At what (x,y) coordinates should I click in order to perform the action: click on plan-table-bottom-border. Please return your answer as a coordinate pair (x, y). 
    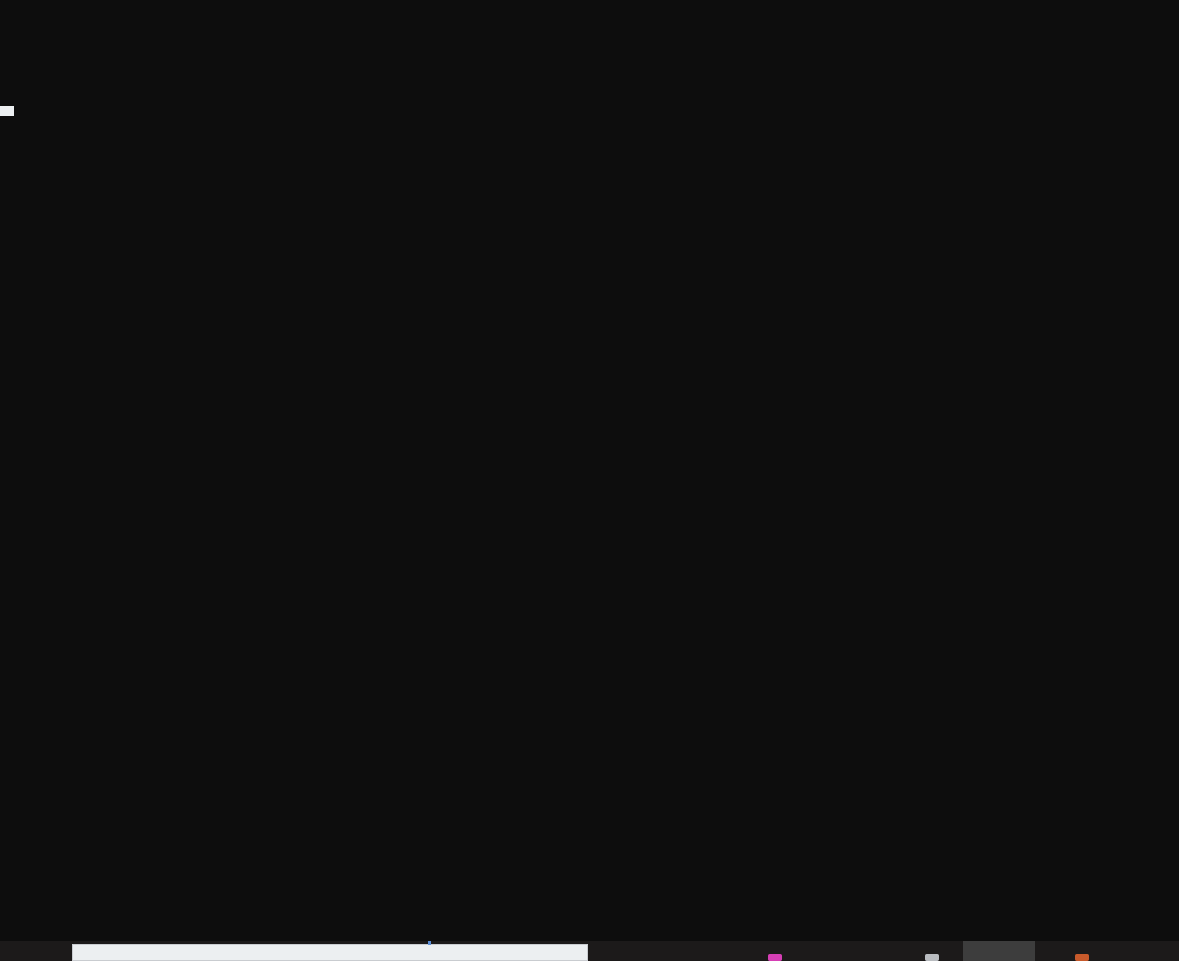
    Looking at the image, I should click on (589, 448).